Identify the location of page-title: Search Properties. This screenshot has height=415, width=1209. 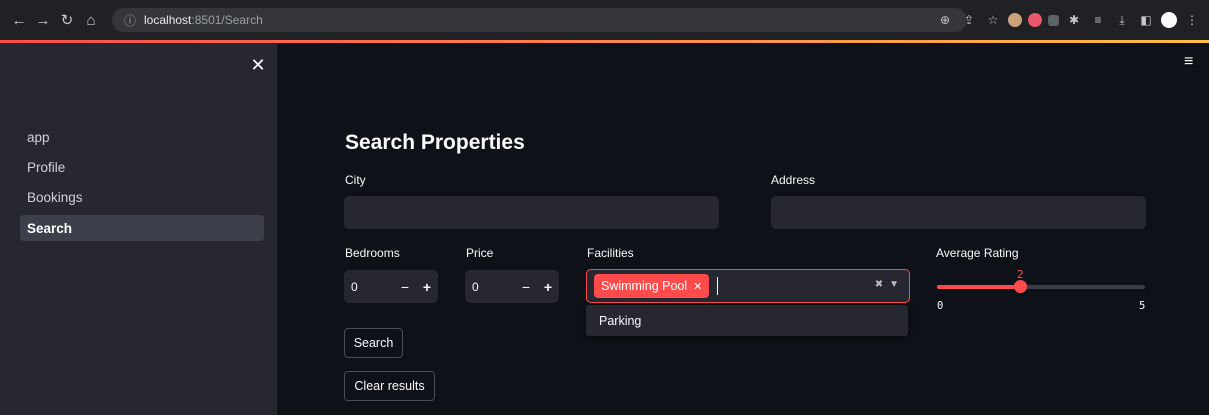
(435, 142).